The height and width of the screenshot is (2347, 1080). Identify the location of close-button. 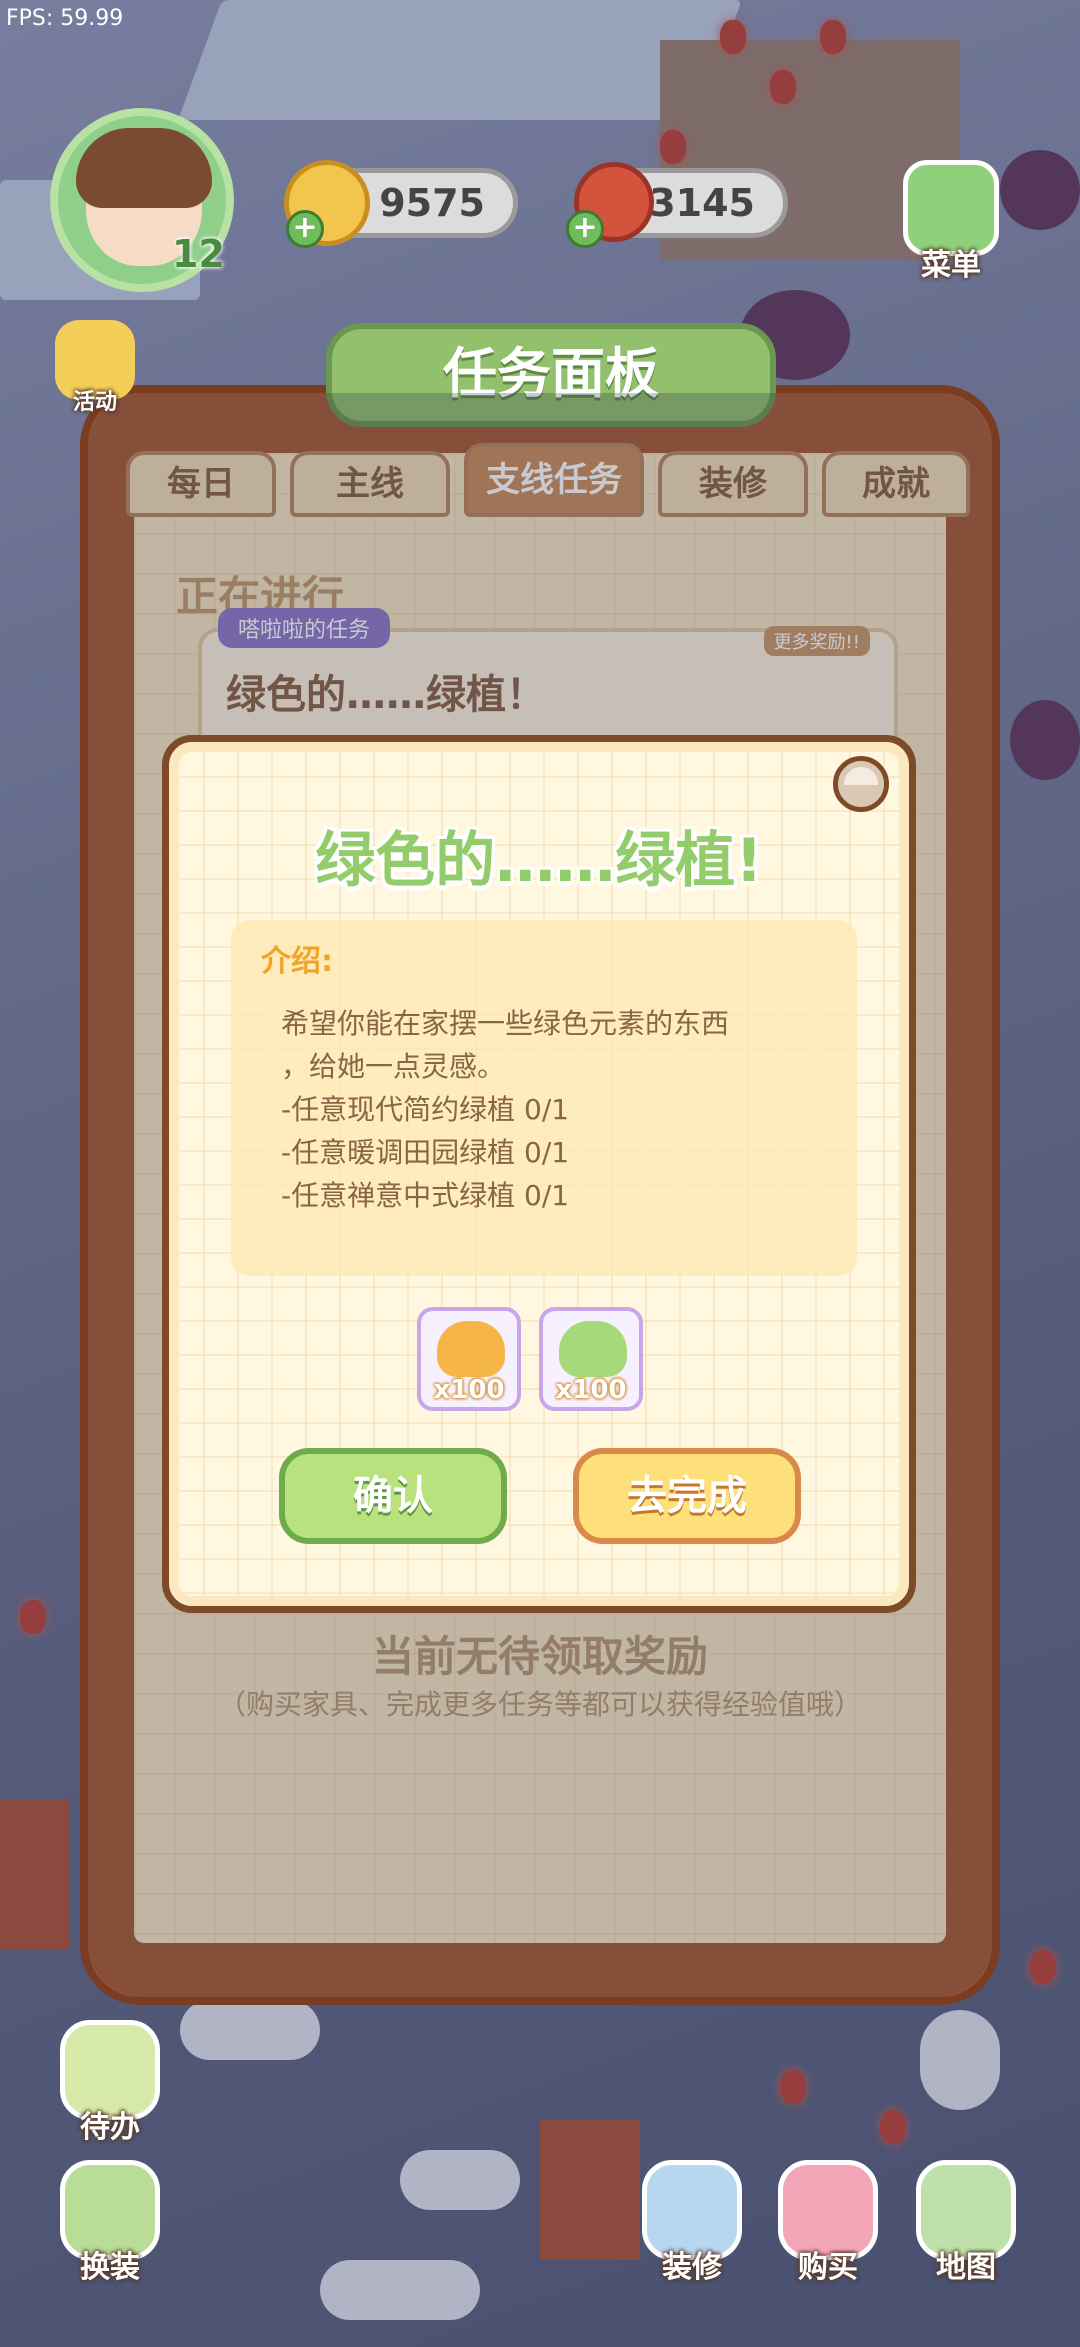
(861, 784).